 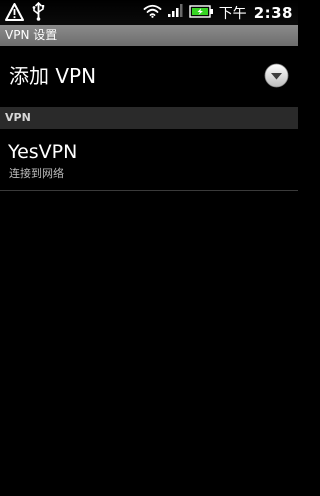 I want to click on section-header-label: VPN, so click(x=18, y=117).